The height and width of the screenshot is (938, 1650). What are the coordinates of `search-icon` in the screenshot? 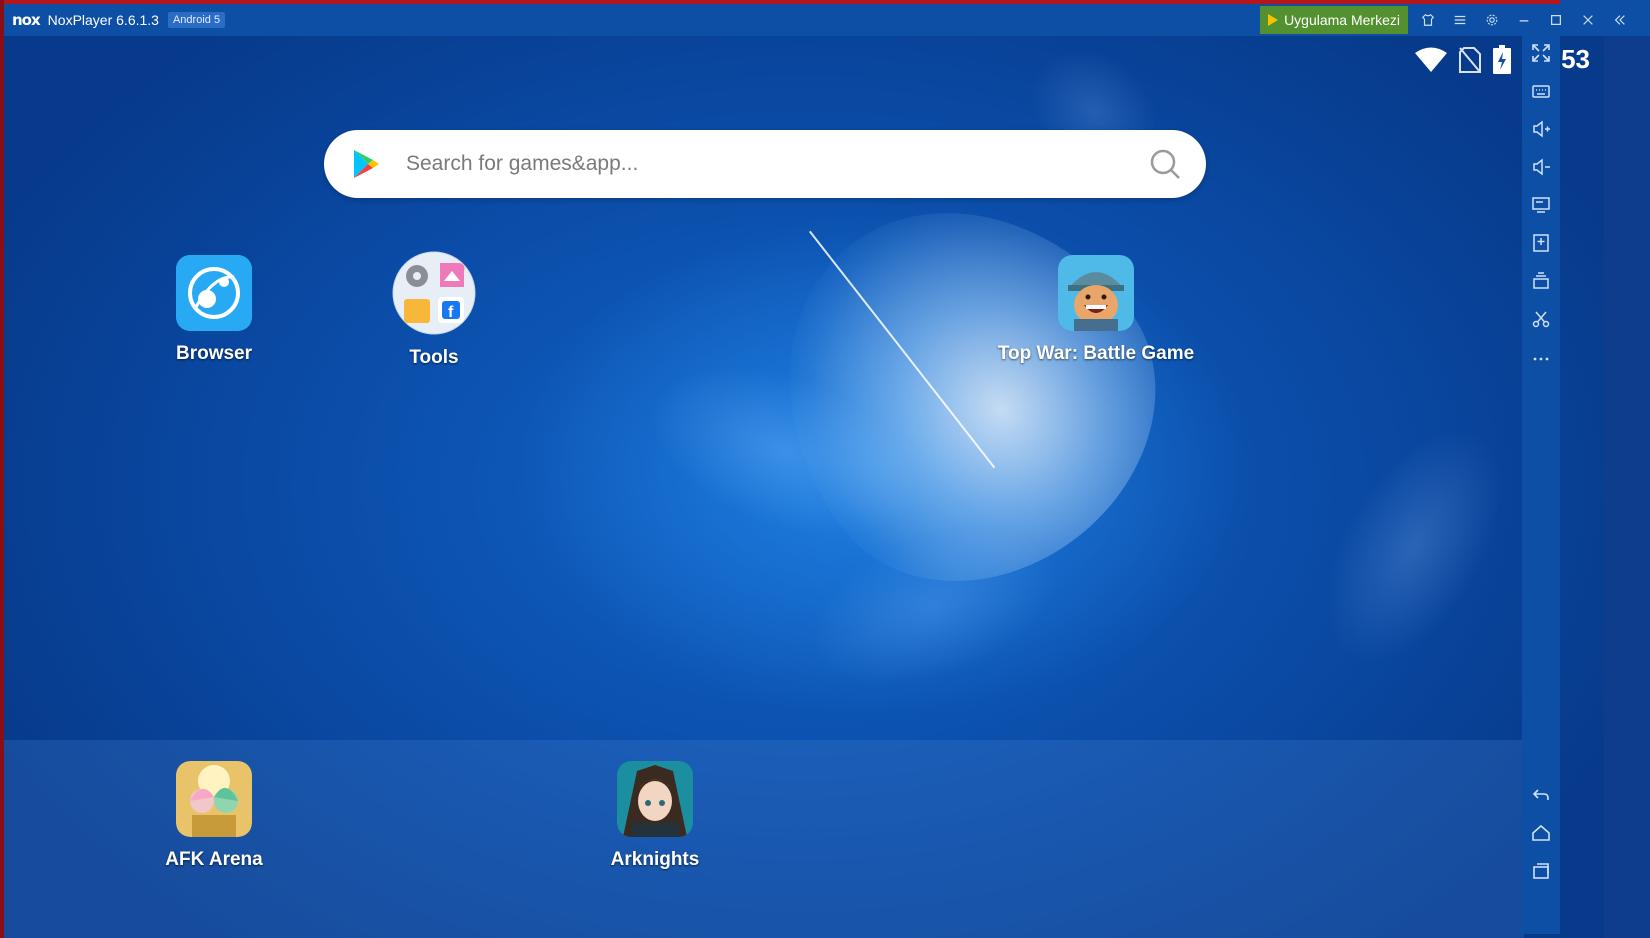 It's located at (1165, 164).